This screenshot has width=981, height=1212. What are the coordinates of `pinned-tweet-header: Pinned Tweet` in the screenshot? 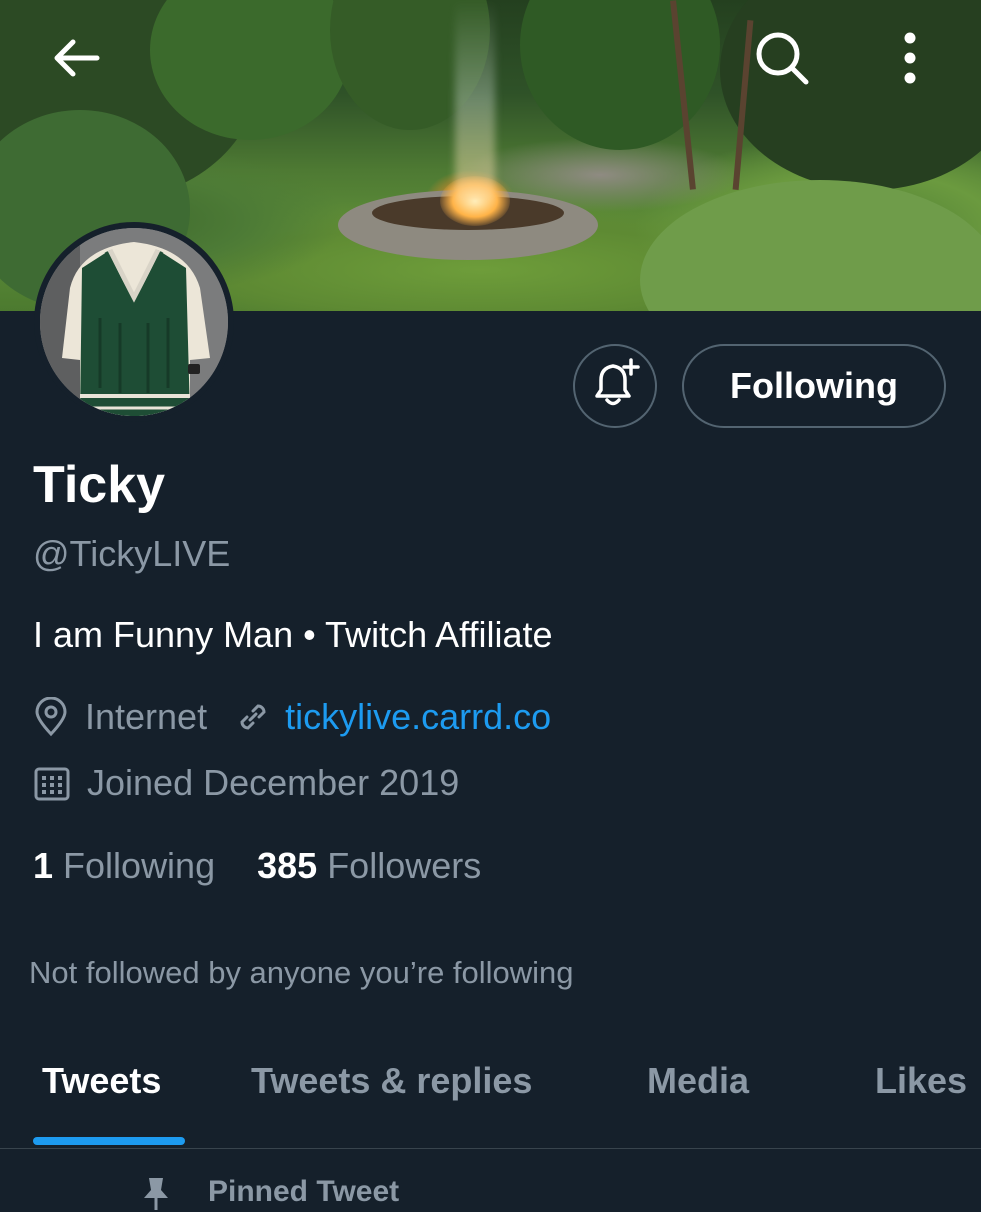 It's located at (269, 1192).